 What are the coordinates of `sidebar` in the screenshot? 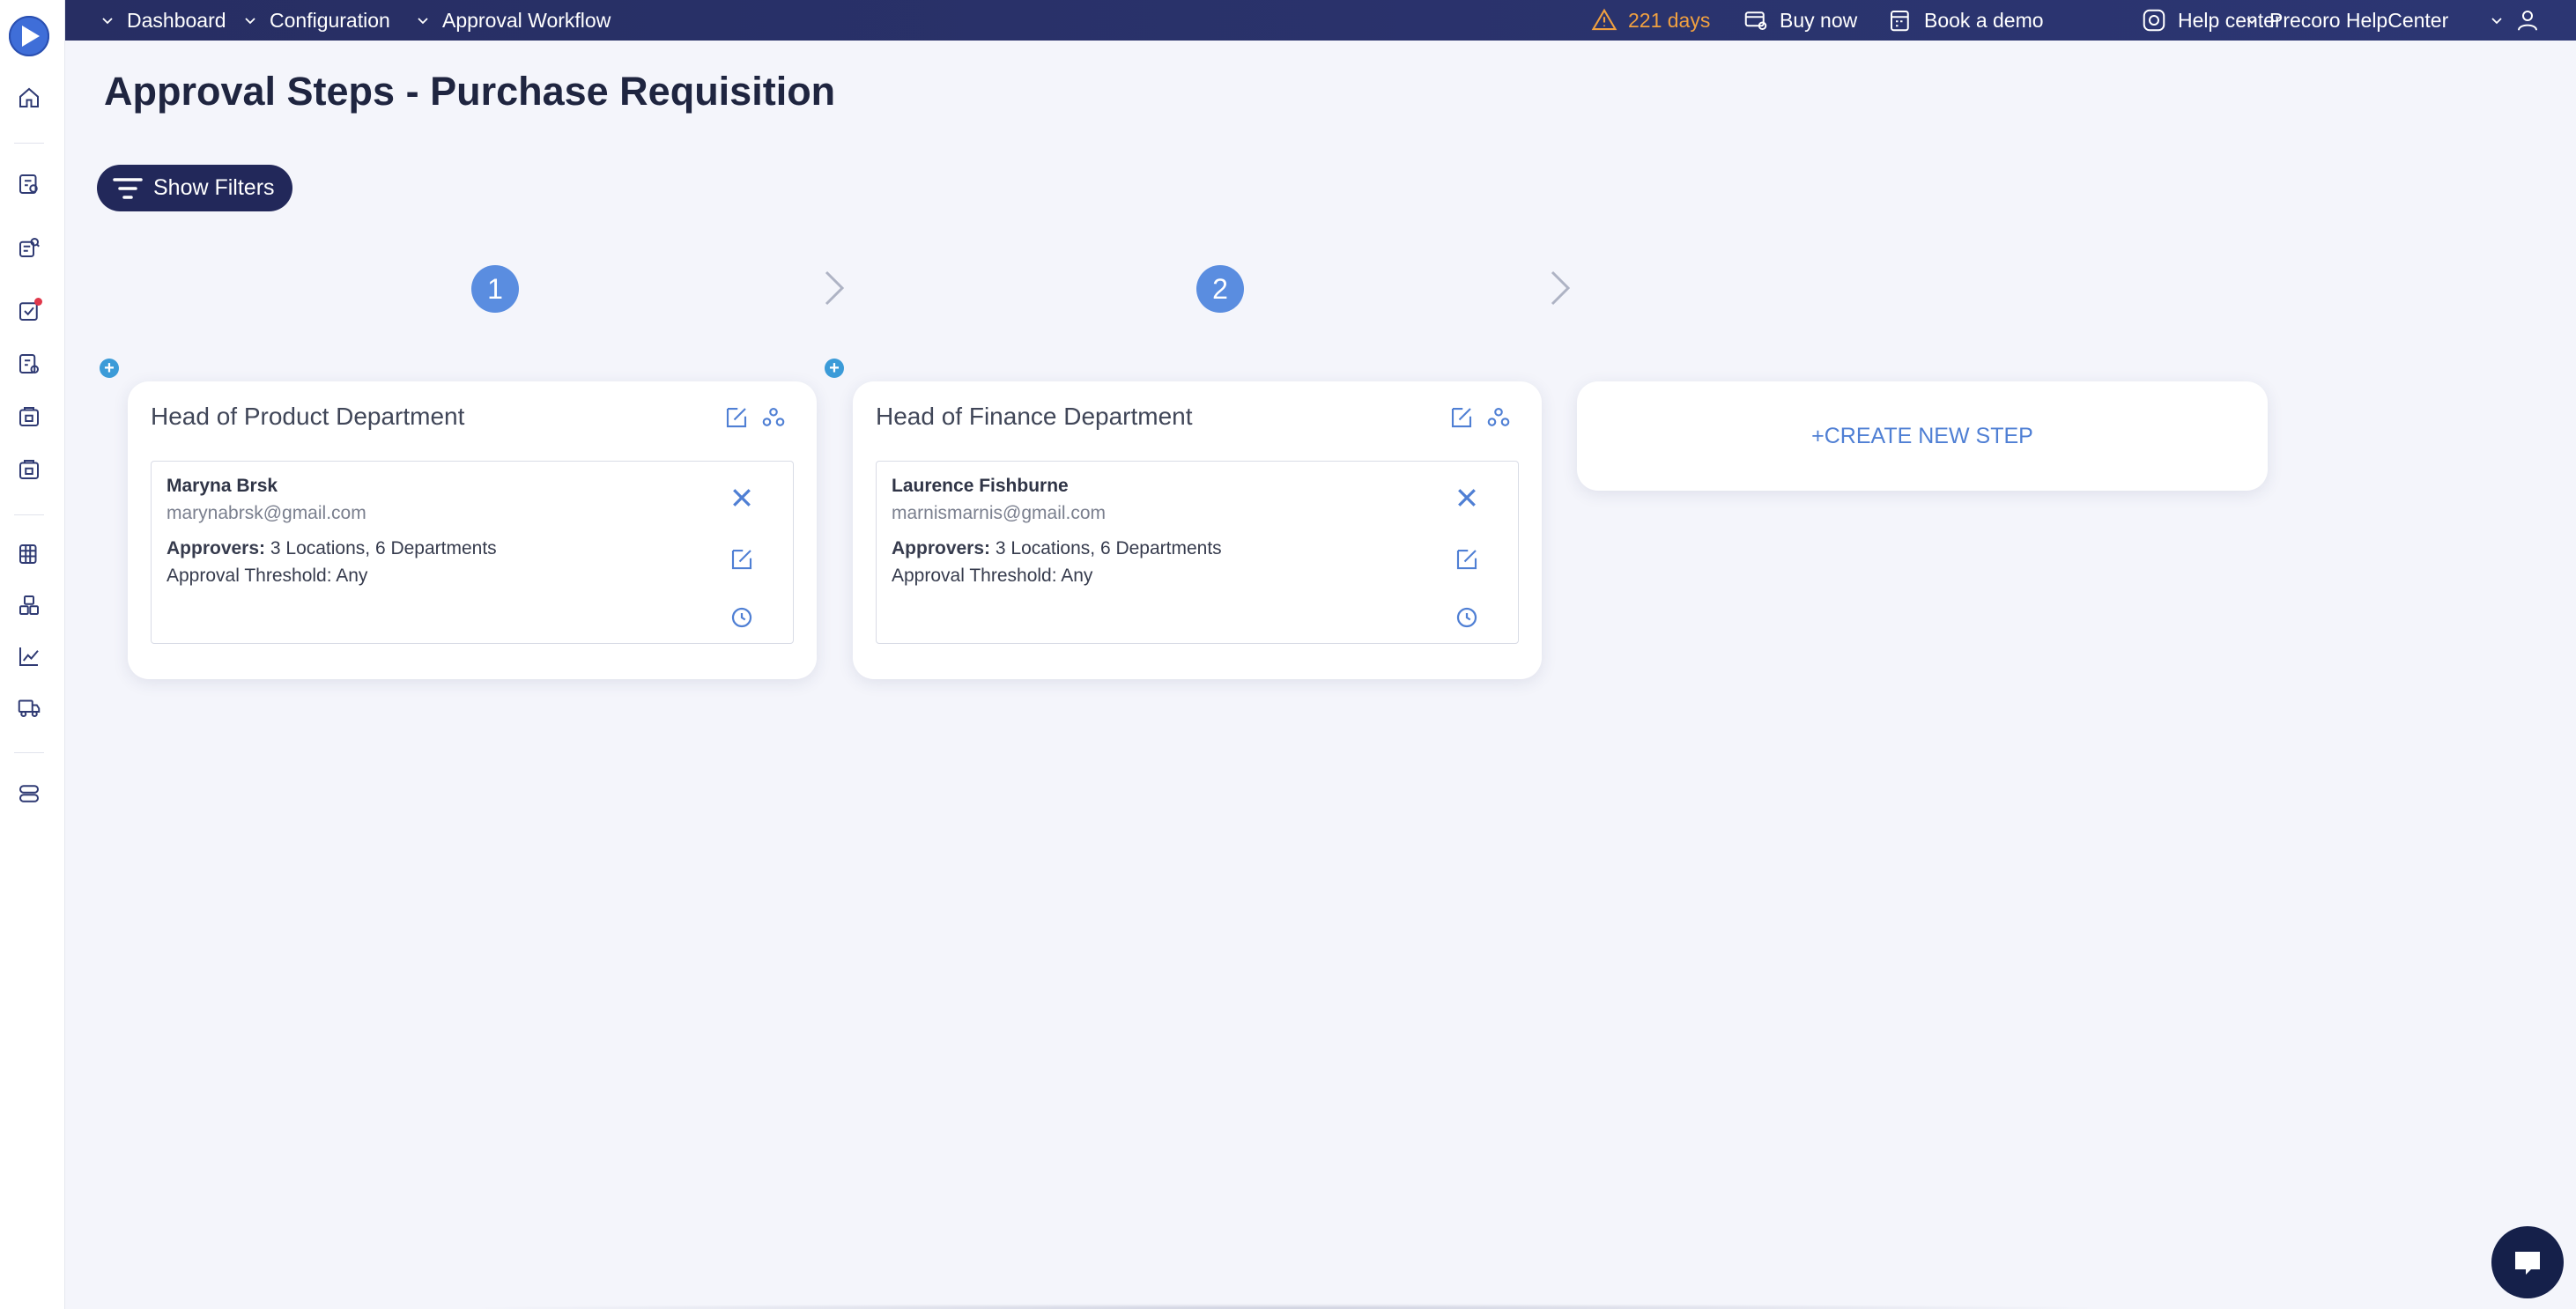 It's located at (33, 654).